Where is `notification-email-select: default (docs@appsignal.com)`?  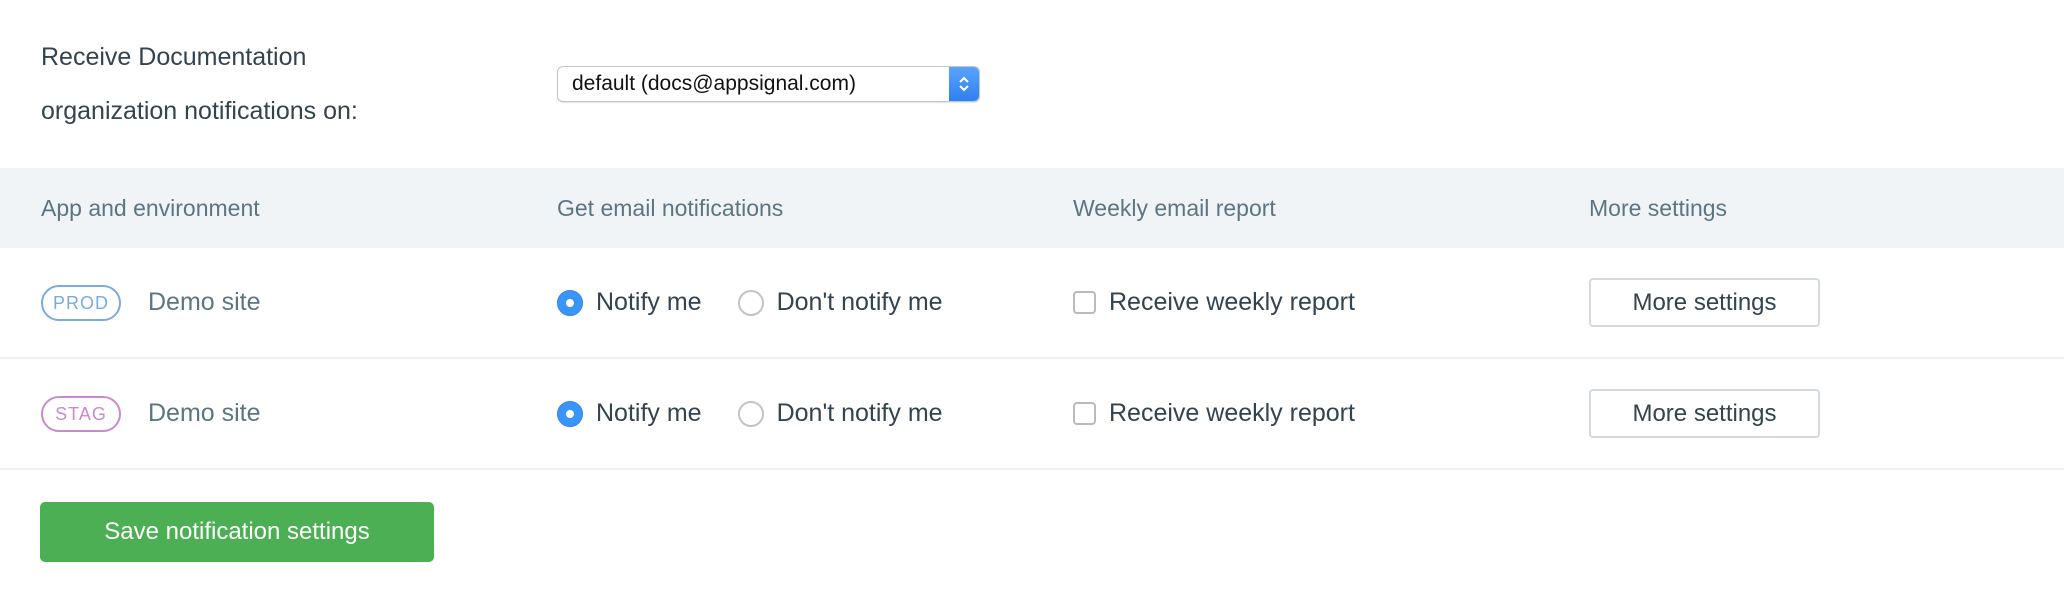
notification-email-select: default (docs@appsignal.com) is located at coordinates (768, 84).